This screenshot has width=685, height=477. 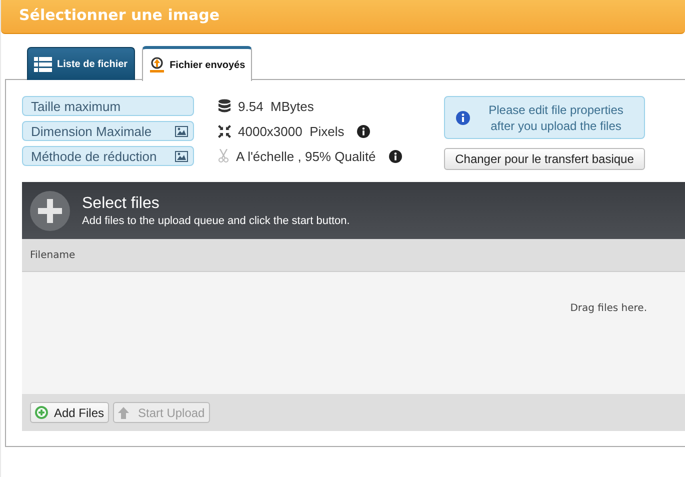 What do you see at coordinates (108, 106) in the screenshot?
I see `property-label: Taille maximum` at bounding box center [108, 106].